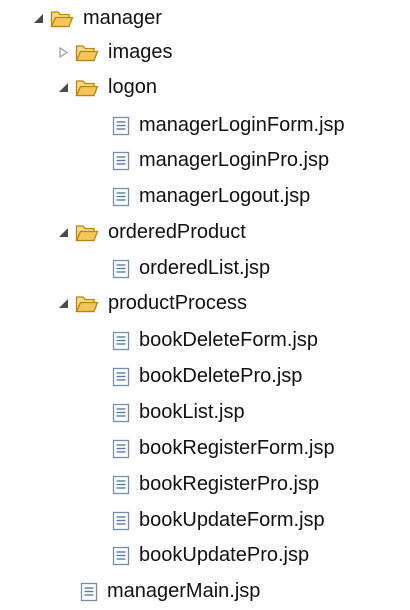 This screenshot has width=410, height=610. I want to click on tree-node-file: bookDeleteForm.jsp, so click(215, 340).